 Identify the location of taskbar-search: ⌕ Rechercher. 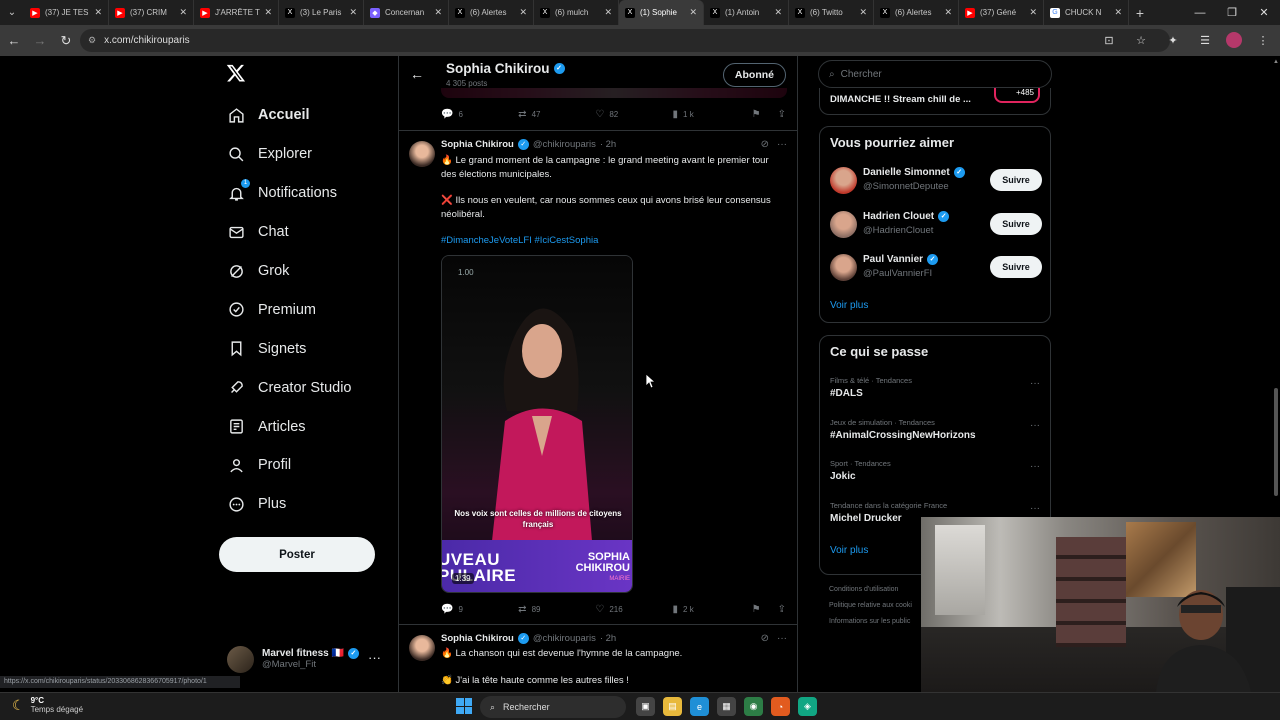
(553, 707).